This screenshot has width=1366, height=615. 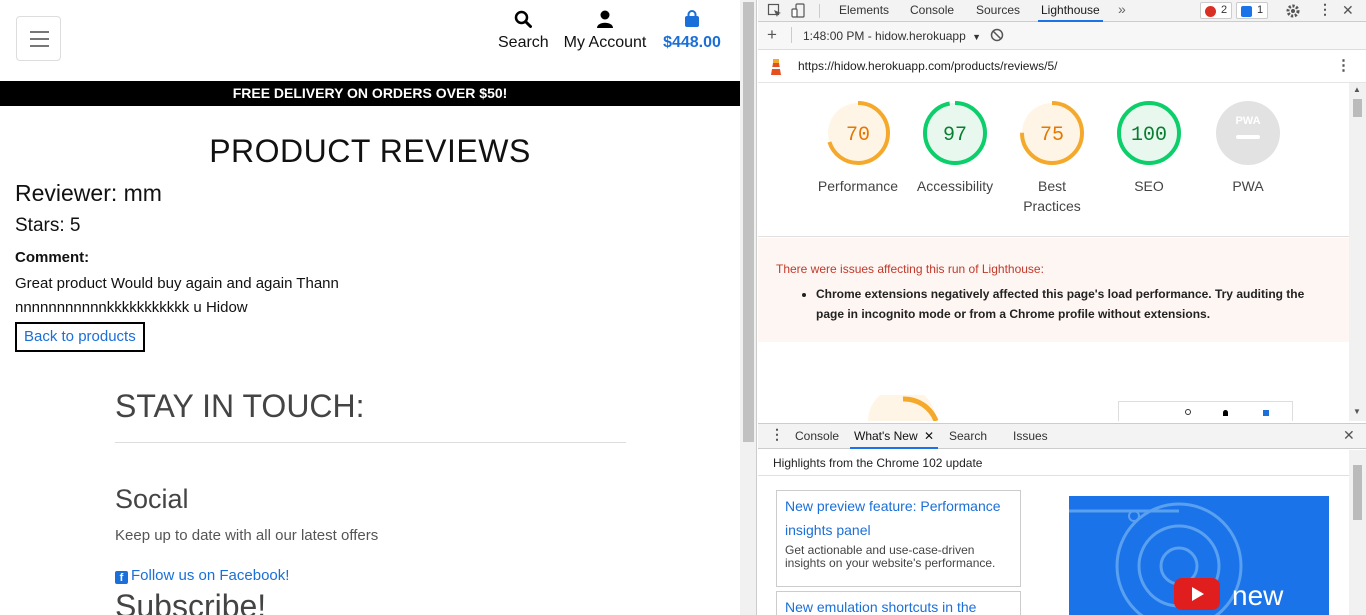 What do you see at coordinates (1205, 411) in the screenshot?
I see `screenshot-preview` at bounding box center [1205, 411].